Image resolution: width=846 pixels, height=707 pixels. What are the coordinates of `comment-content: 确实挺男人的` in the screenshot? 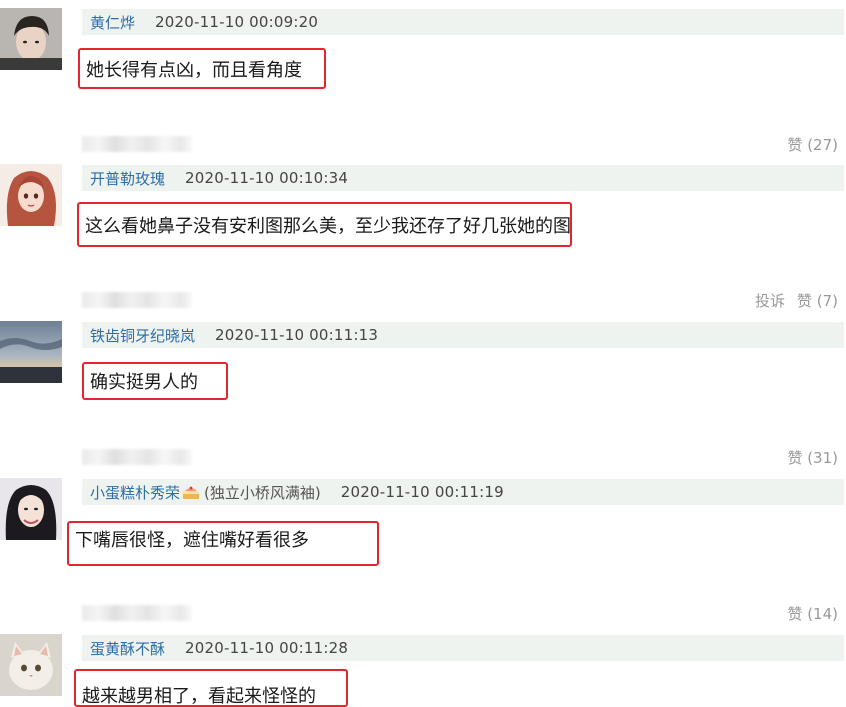 It's located at (155, 381).